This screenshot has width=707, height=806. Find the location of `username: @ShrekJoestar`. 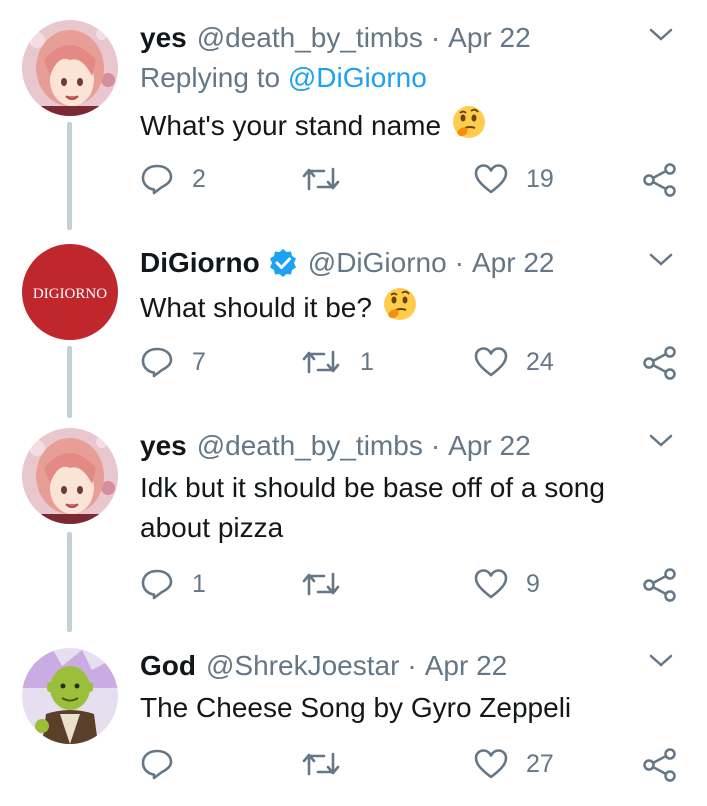

username: @ShrekJoestar is located at coordinates (302, 666).